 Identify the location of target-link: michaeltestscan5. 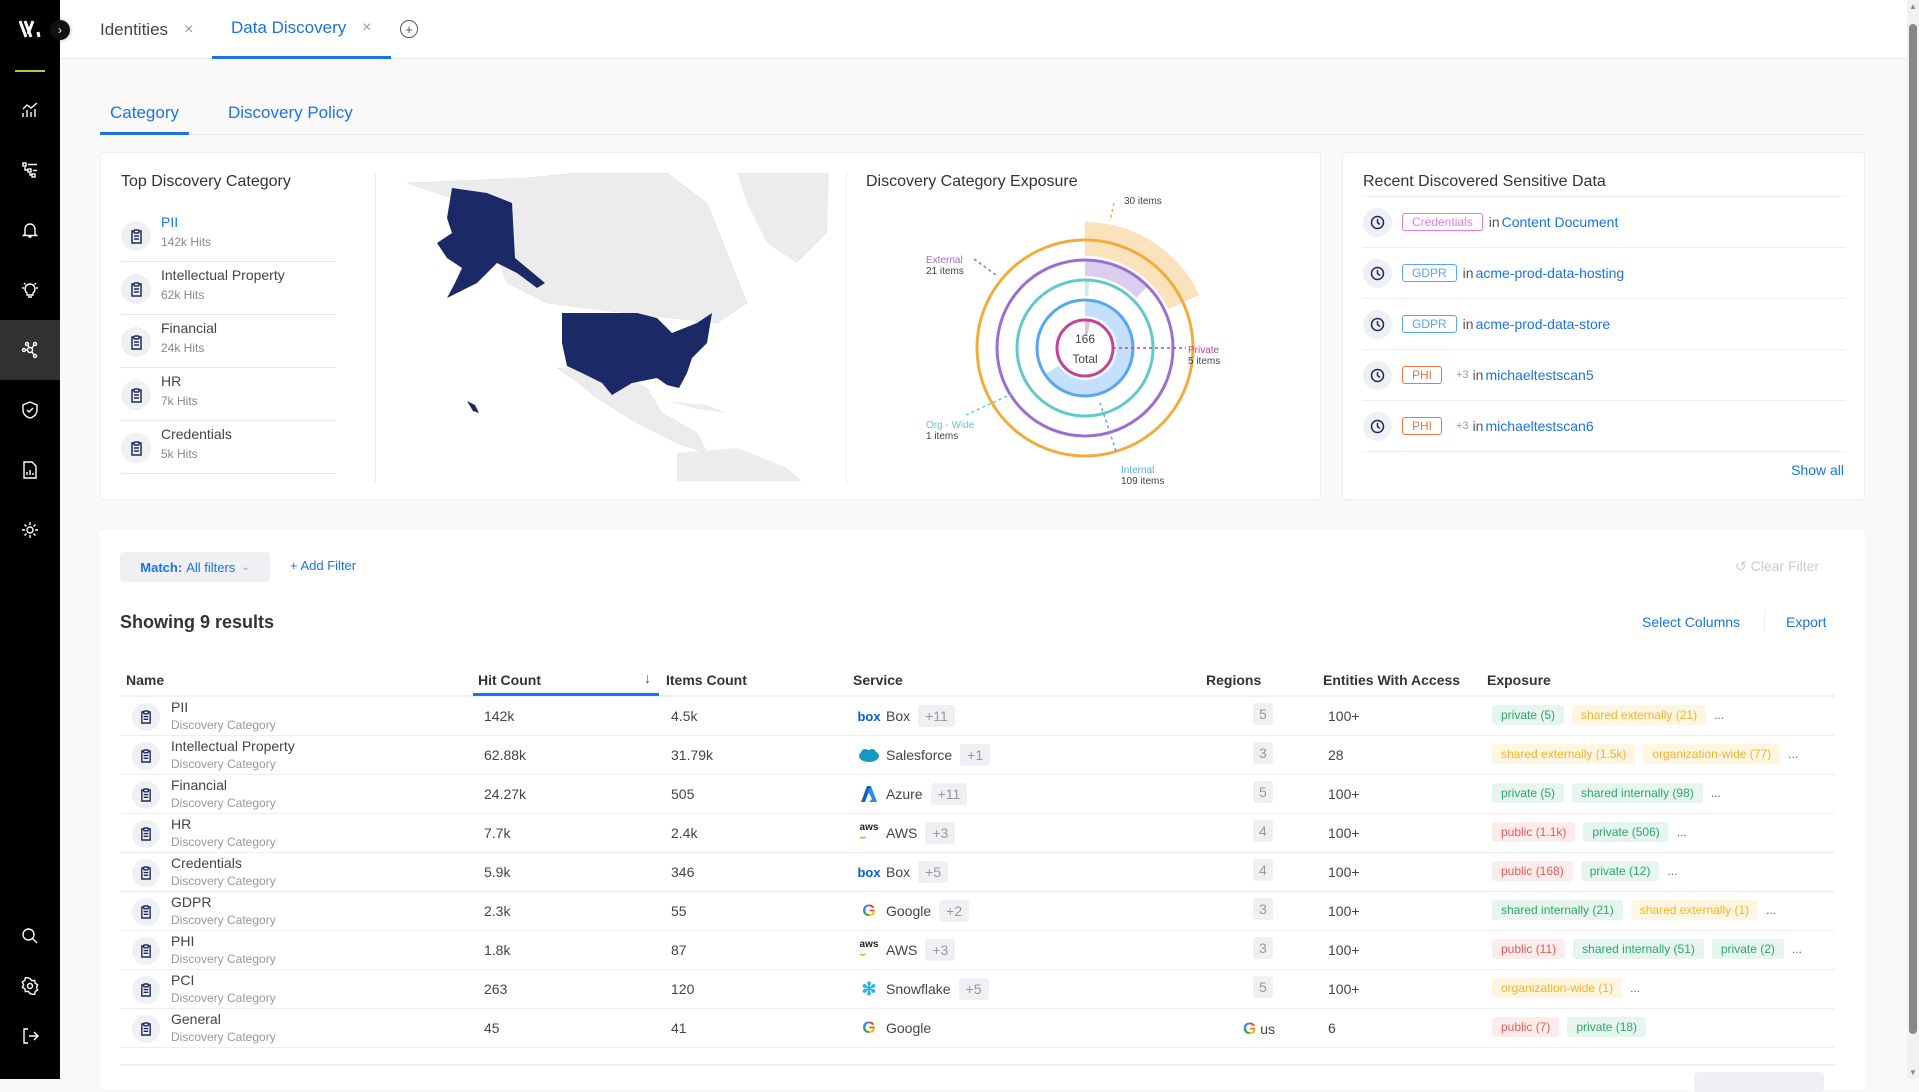
(1539, 375).